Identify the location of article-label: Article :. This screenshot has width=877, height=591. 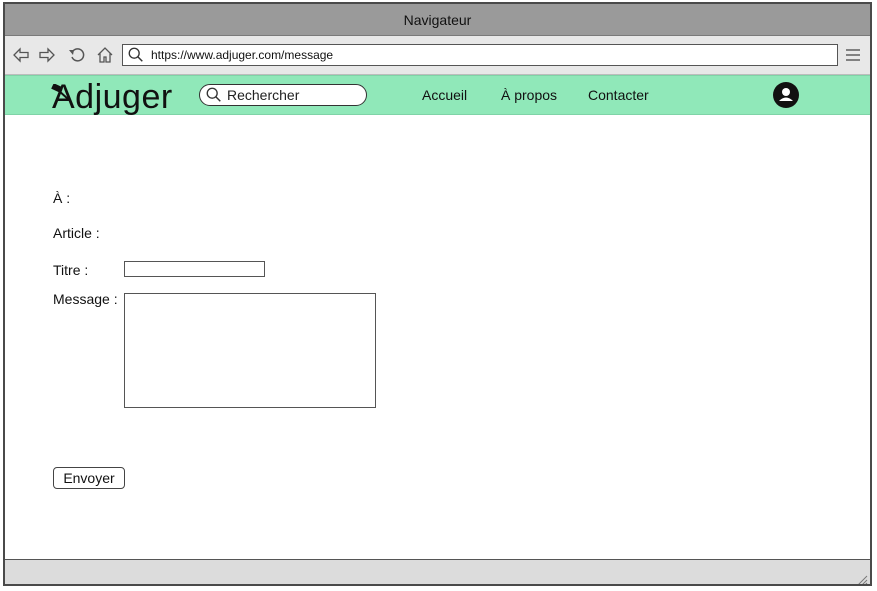
(76, 233).